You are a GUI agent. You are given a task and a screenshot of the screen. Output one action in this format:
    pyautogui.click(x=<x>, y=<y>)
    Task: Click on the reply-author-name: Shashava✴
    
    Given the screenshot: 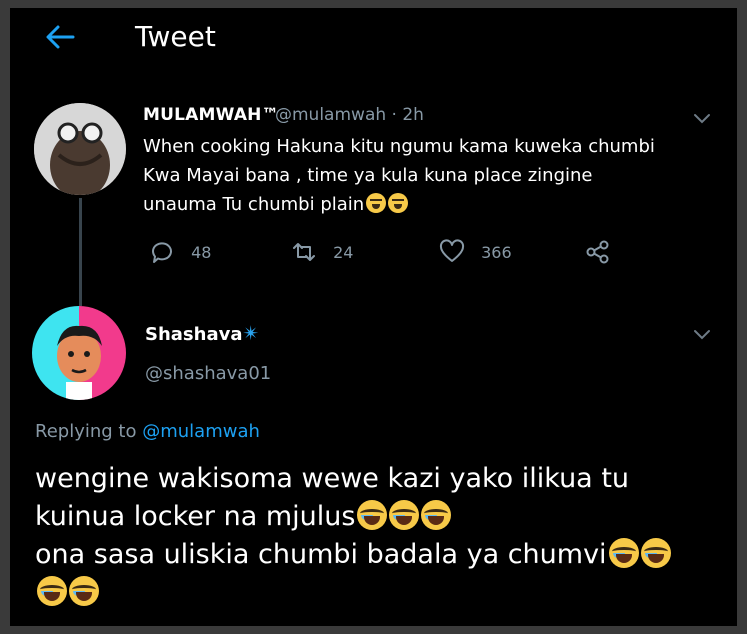 What is the action you would take?
    pyautogui.click(x=202, y=333)
    